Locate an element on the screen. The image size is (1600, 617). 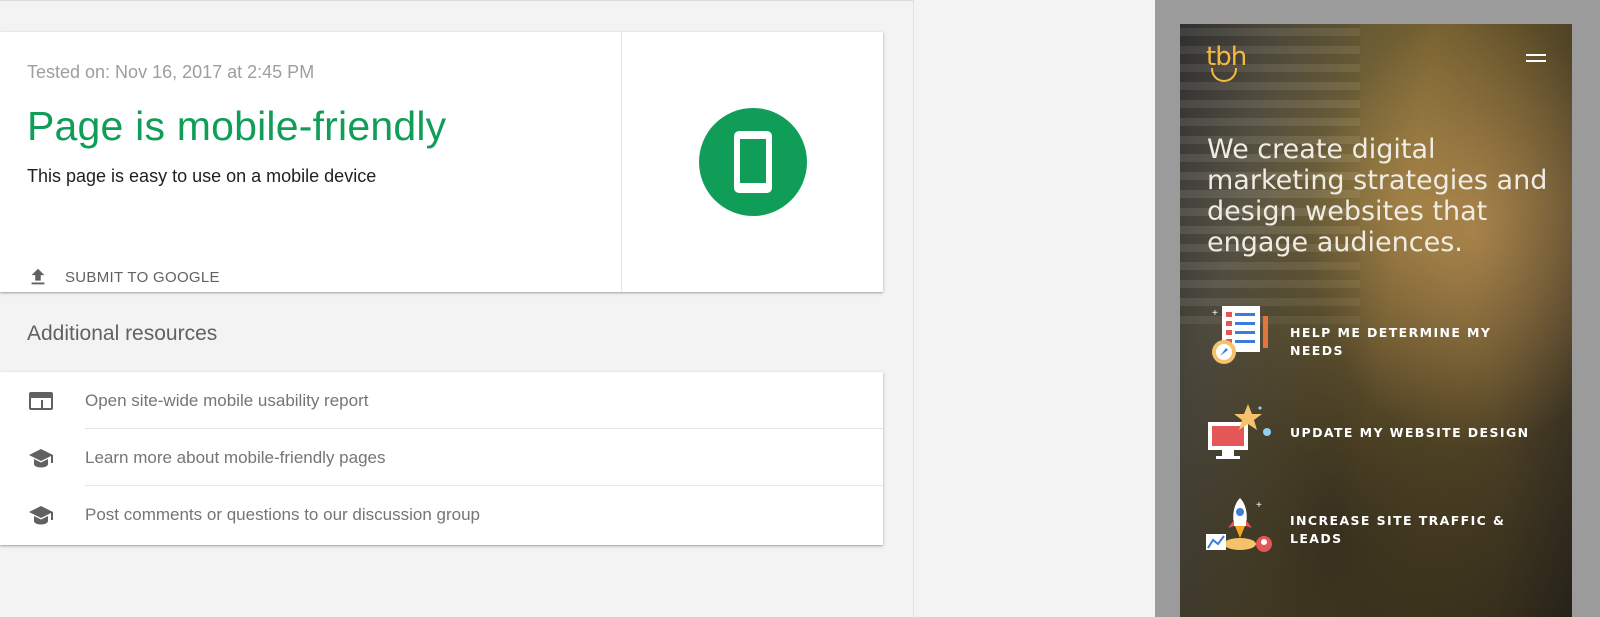
resource-item-label: Open site-wide mobile usability report is located at coordinates (227, 400).